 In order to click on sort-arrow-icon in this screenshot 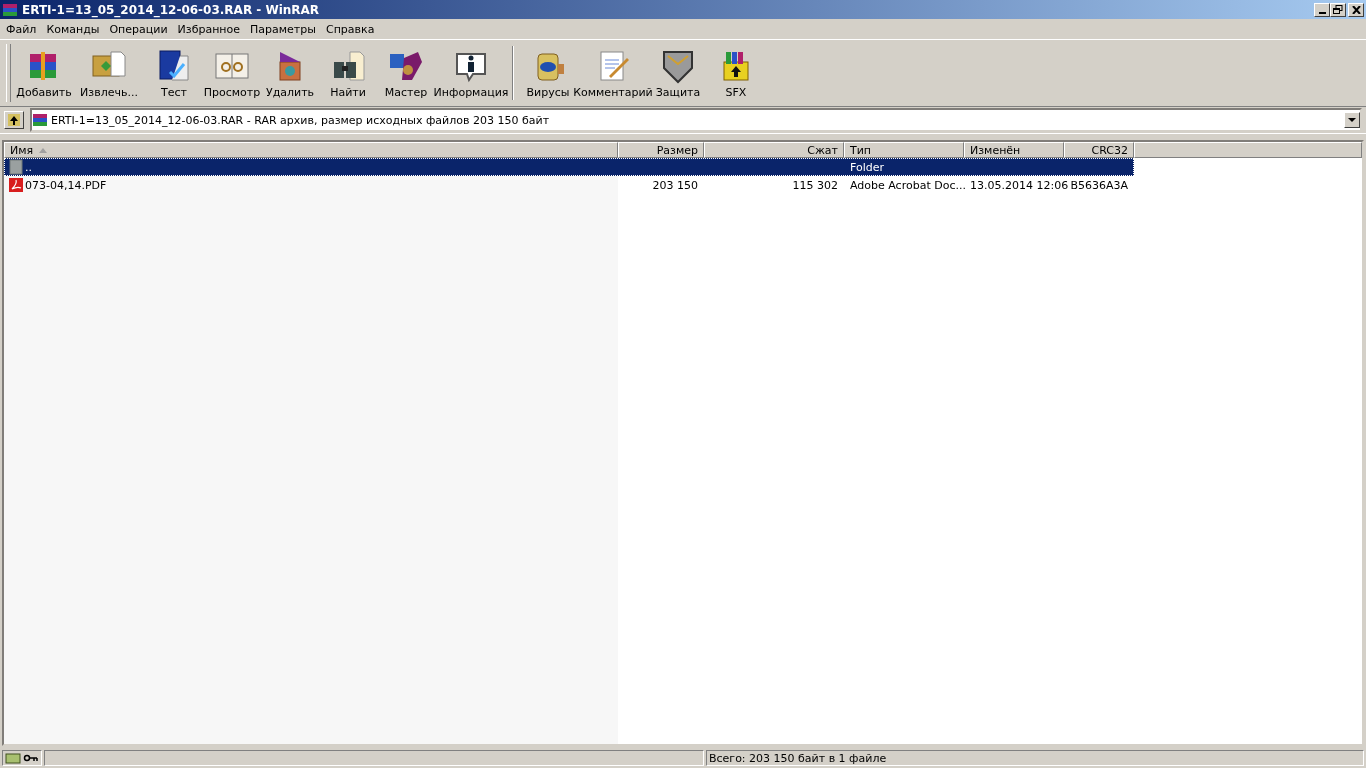, I will do `click(43, 150)`.